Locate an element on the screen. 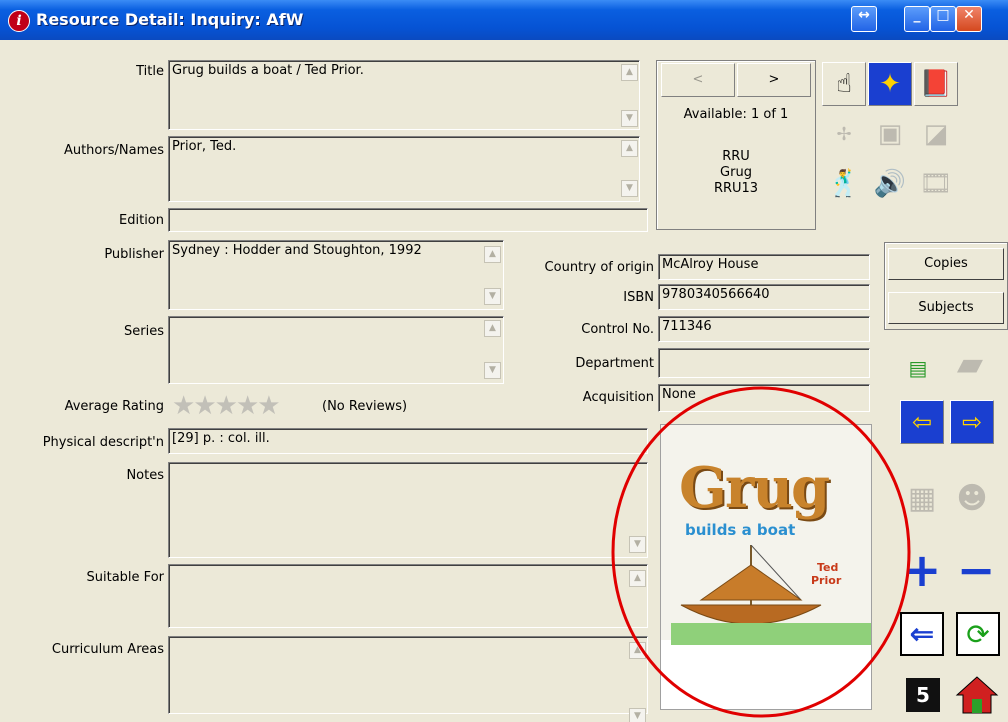 The height and width of the screenshot is (722, 1008). label-notes: Notes is located at coordinates (145, 475).